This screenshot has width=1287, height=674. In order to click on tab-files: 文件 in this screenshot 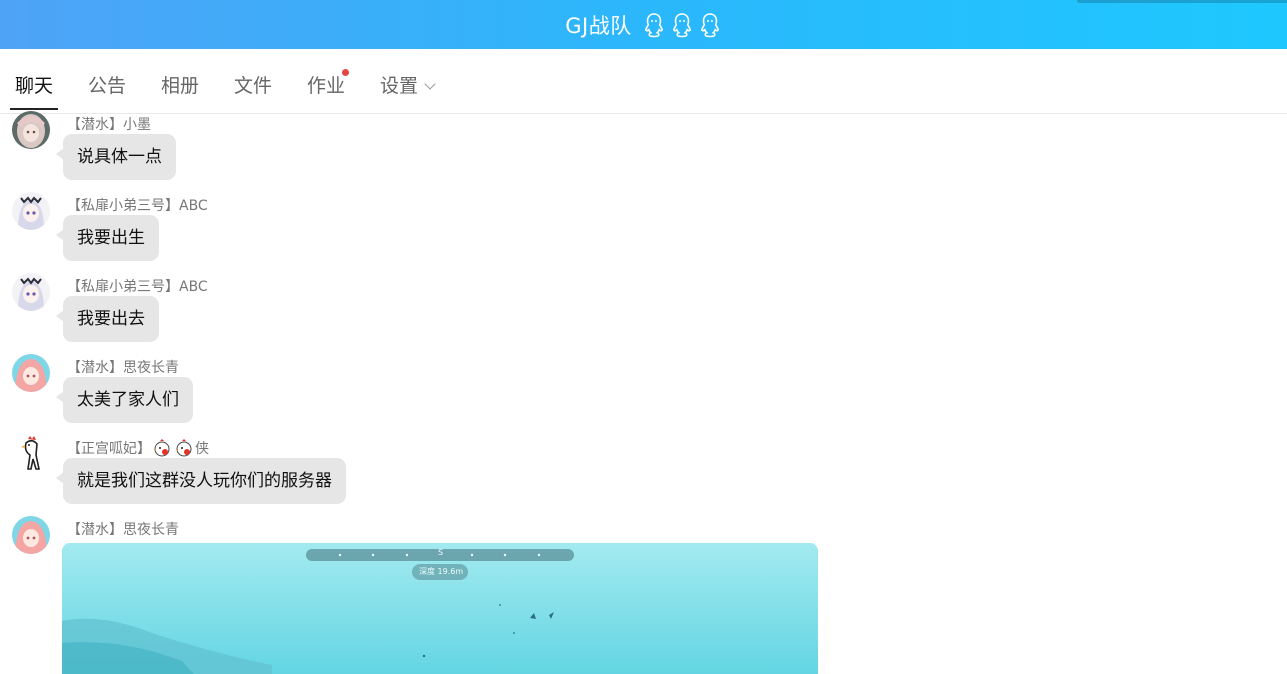, I will do `click(253, 81)`.